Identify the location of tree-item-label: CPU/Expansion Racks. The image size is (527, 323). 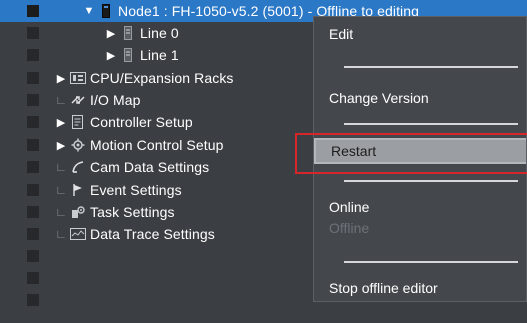
(162, 78).